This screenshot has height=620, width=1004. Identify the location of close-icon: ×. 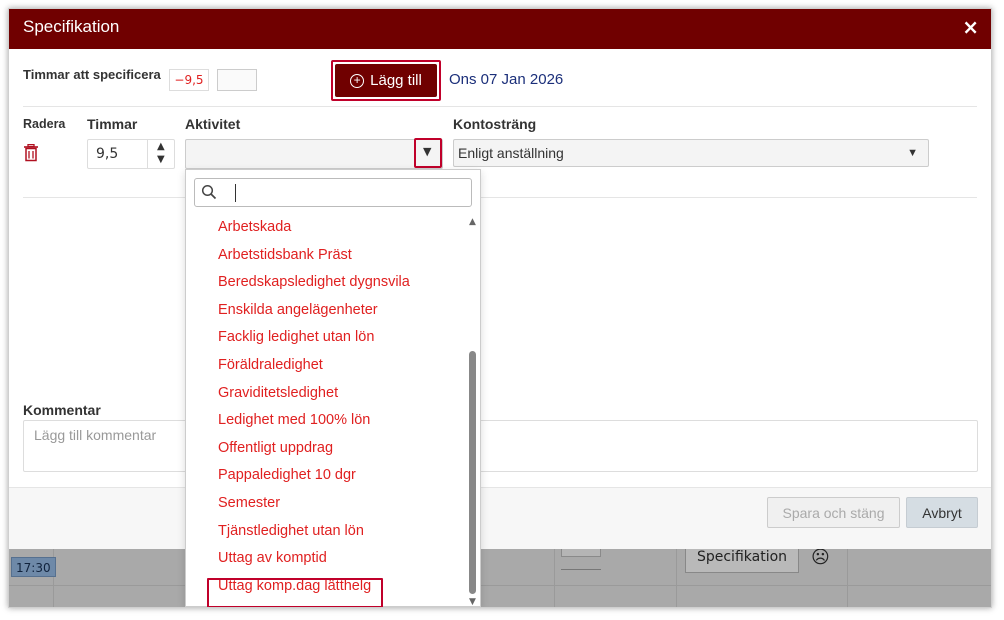
(970, 27).